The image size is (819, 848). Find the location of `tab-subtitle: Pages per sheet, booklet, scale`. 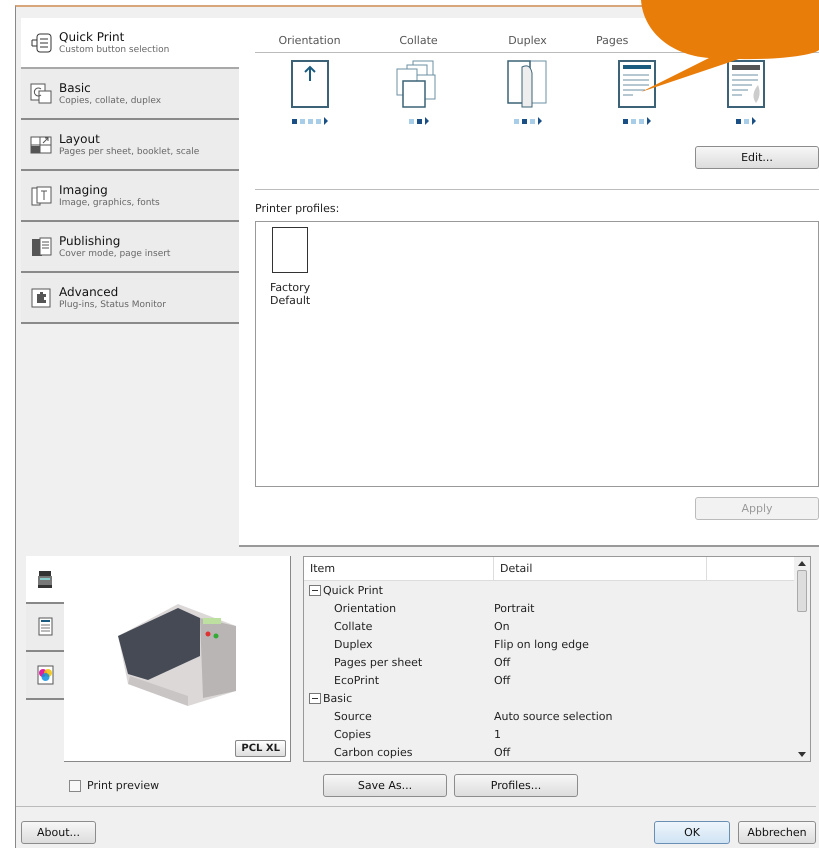

tab-subtitle: Pages per sheet, booklet, scale is located at coordinates (129, 152).